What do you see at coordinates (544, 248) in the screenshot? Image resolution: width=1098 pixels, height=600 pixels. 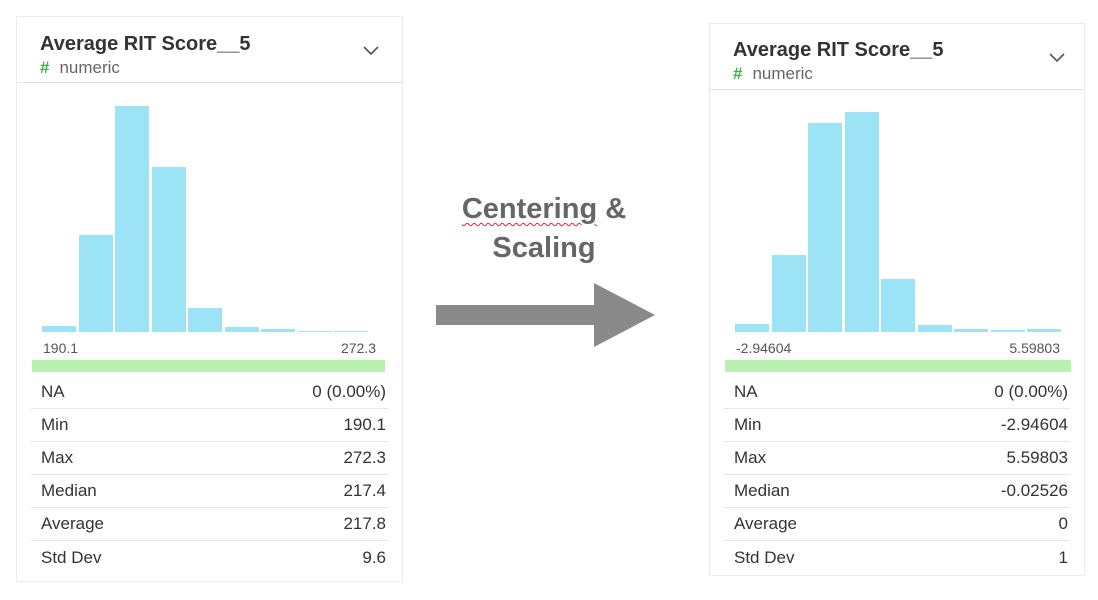 I see `transform-label-line2: Scaling` at bounding box center [544, 248].